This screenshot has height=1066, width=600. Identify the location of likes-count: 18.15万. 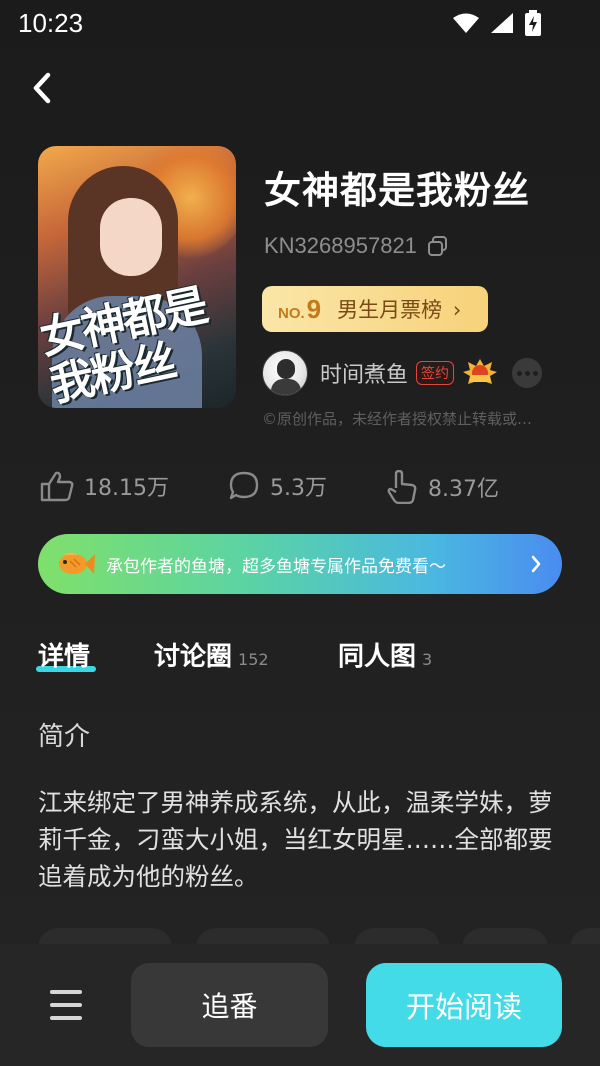
(126, 488).